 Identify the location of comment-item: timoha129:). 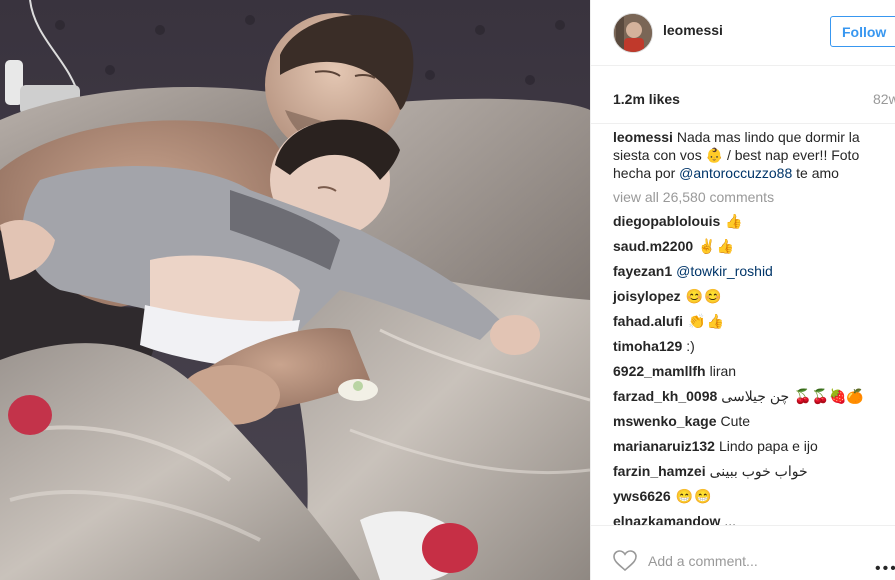
(743, 349).